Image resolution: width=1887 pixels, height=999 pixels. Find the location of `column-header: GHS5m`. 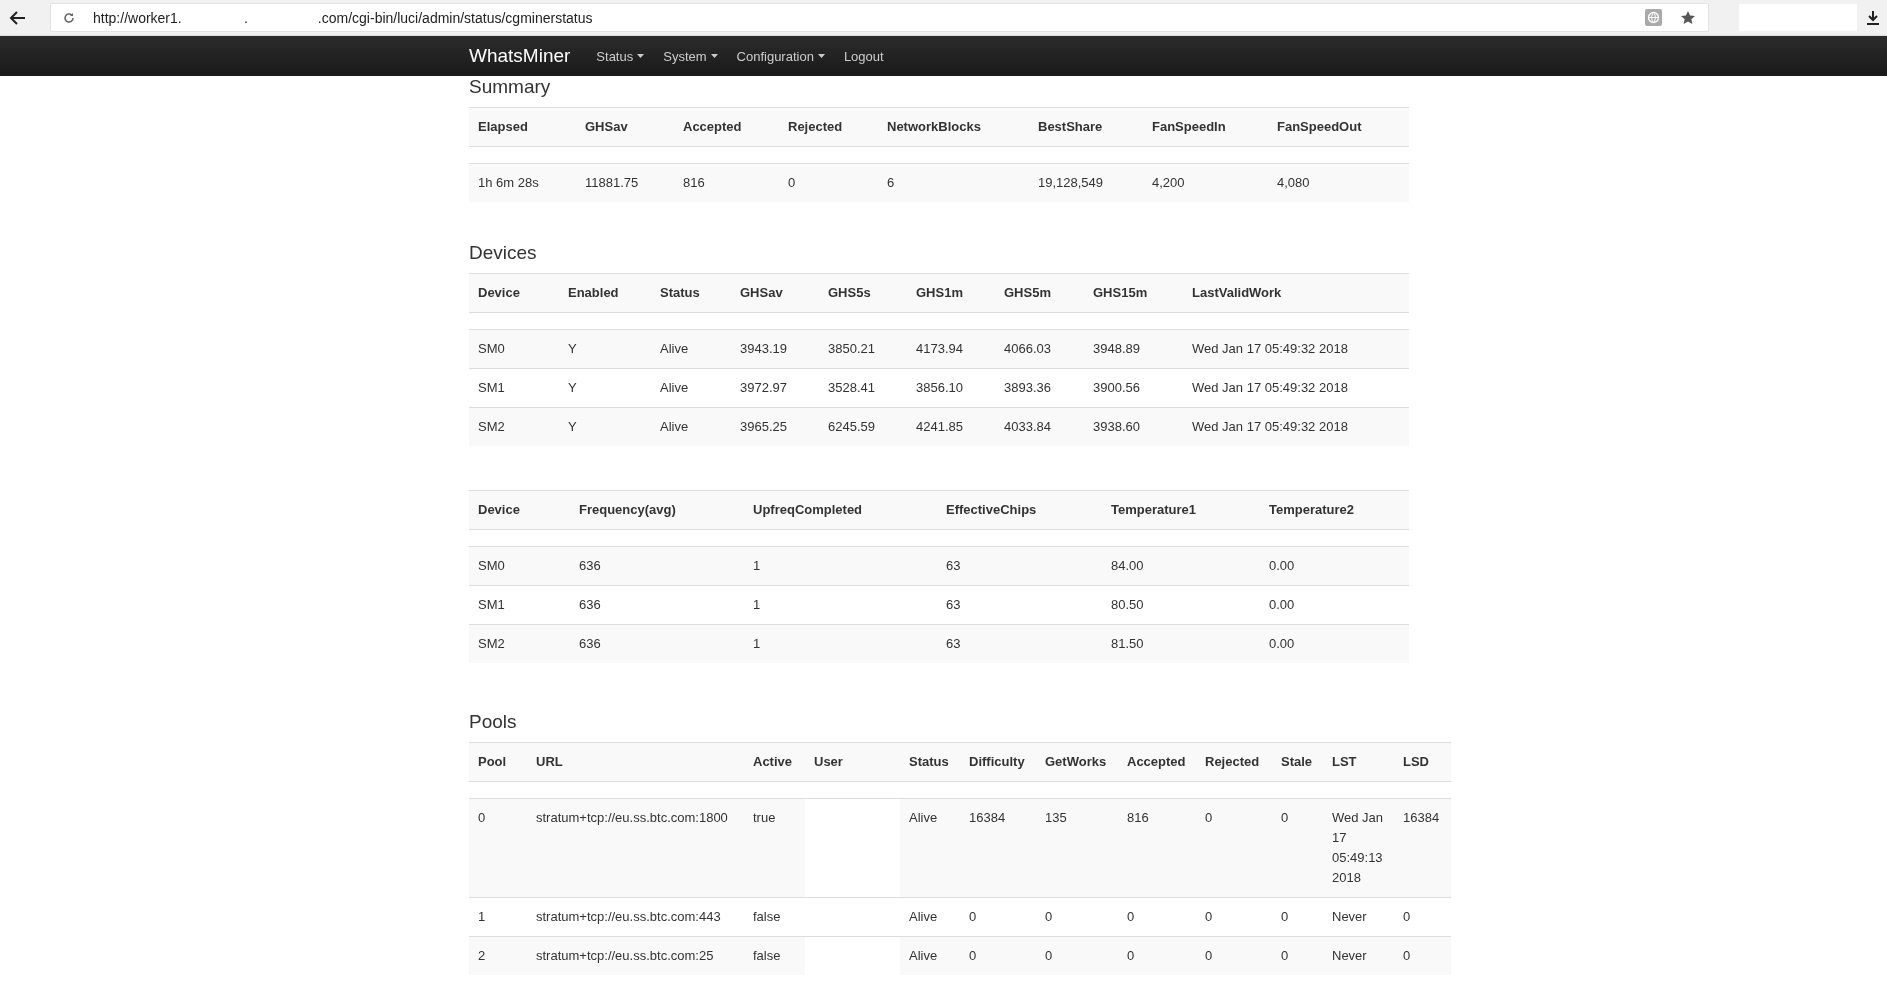

column-header: GHS5m is located at coordinates (1039, 293).